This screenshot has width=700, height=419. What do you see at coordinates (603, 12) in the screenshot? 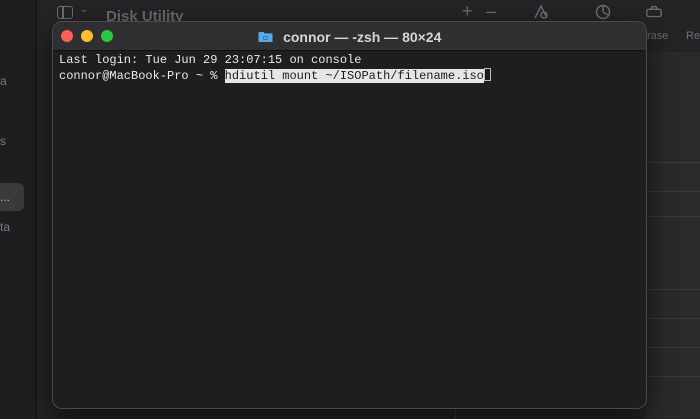
I see `partition-icon` at bounding box center [603, 12].